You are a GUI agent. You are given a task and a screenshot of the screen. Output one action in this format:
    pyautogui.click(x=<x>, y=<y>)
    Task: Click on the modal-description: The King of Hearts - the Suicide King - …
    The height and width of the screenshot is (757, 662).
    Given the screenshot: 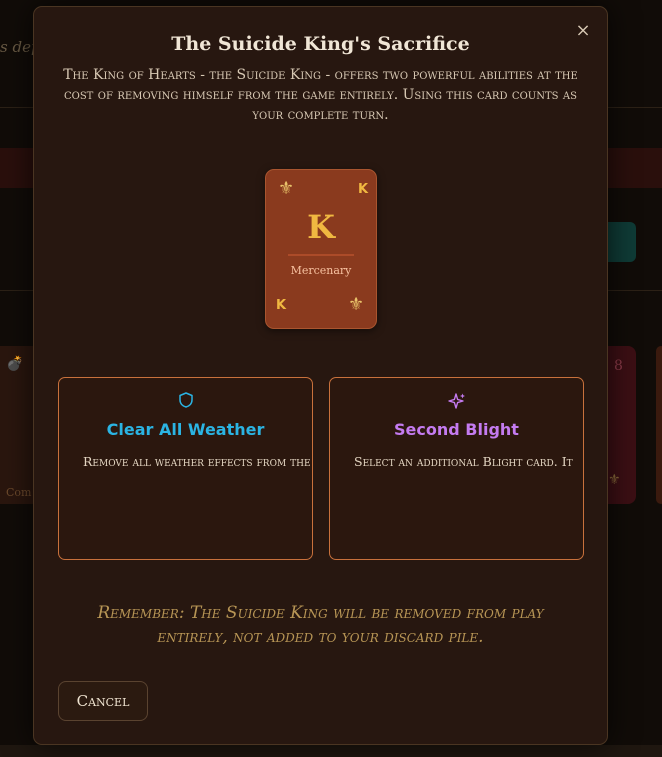 What is the action you would take?
    pyautogui.click(x=320, y=95)
    